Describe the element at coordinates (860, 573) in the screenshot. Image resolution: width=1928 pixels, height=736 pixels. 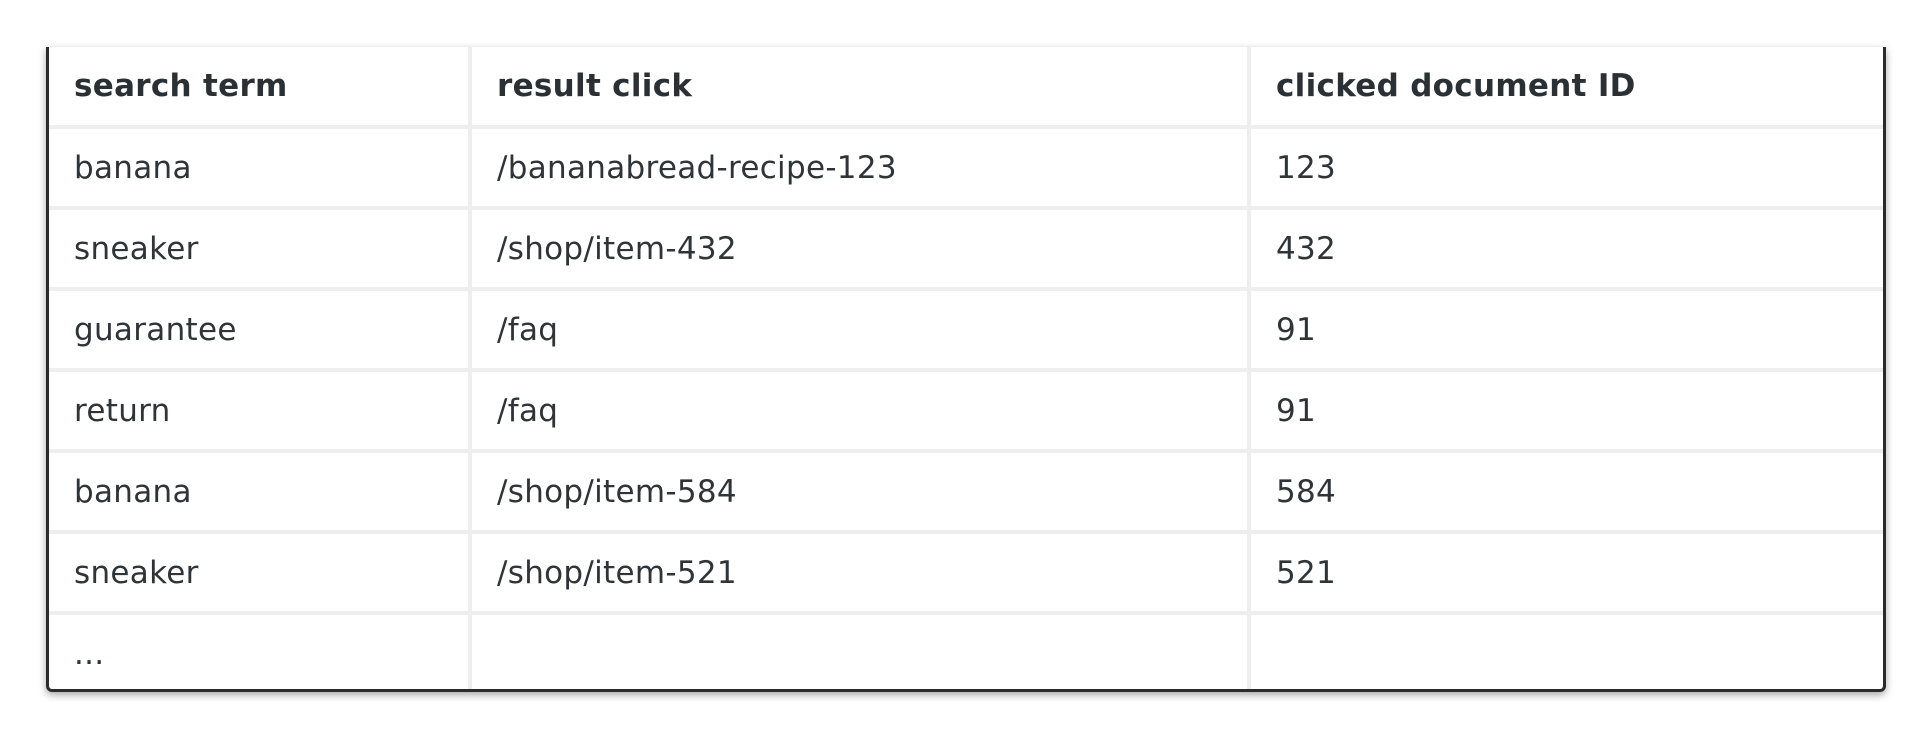
I see `cell-result-click: /shop/item-521` at that location.